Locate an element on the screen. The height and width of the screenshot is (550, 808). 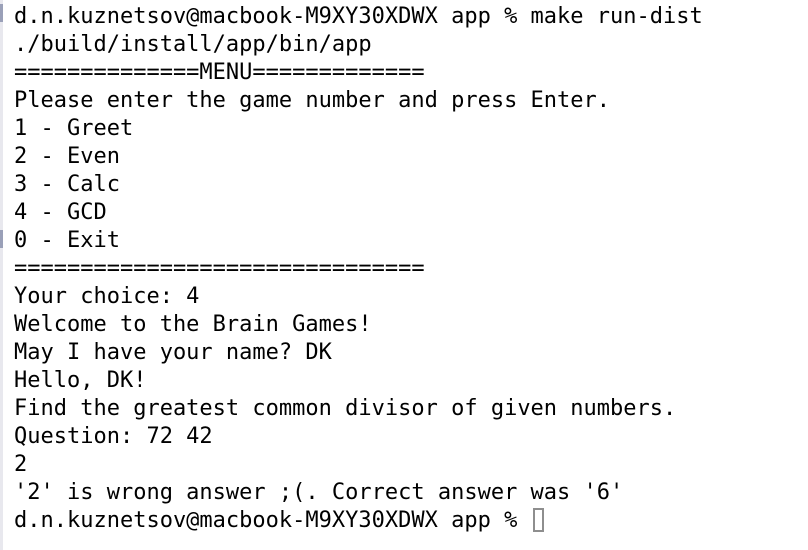
menu-option-exit: 0 - Exit is located at coordinates (67, 240).